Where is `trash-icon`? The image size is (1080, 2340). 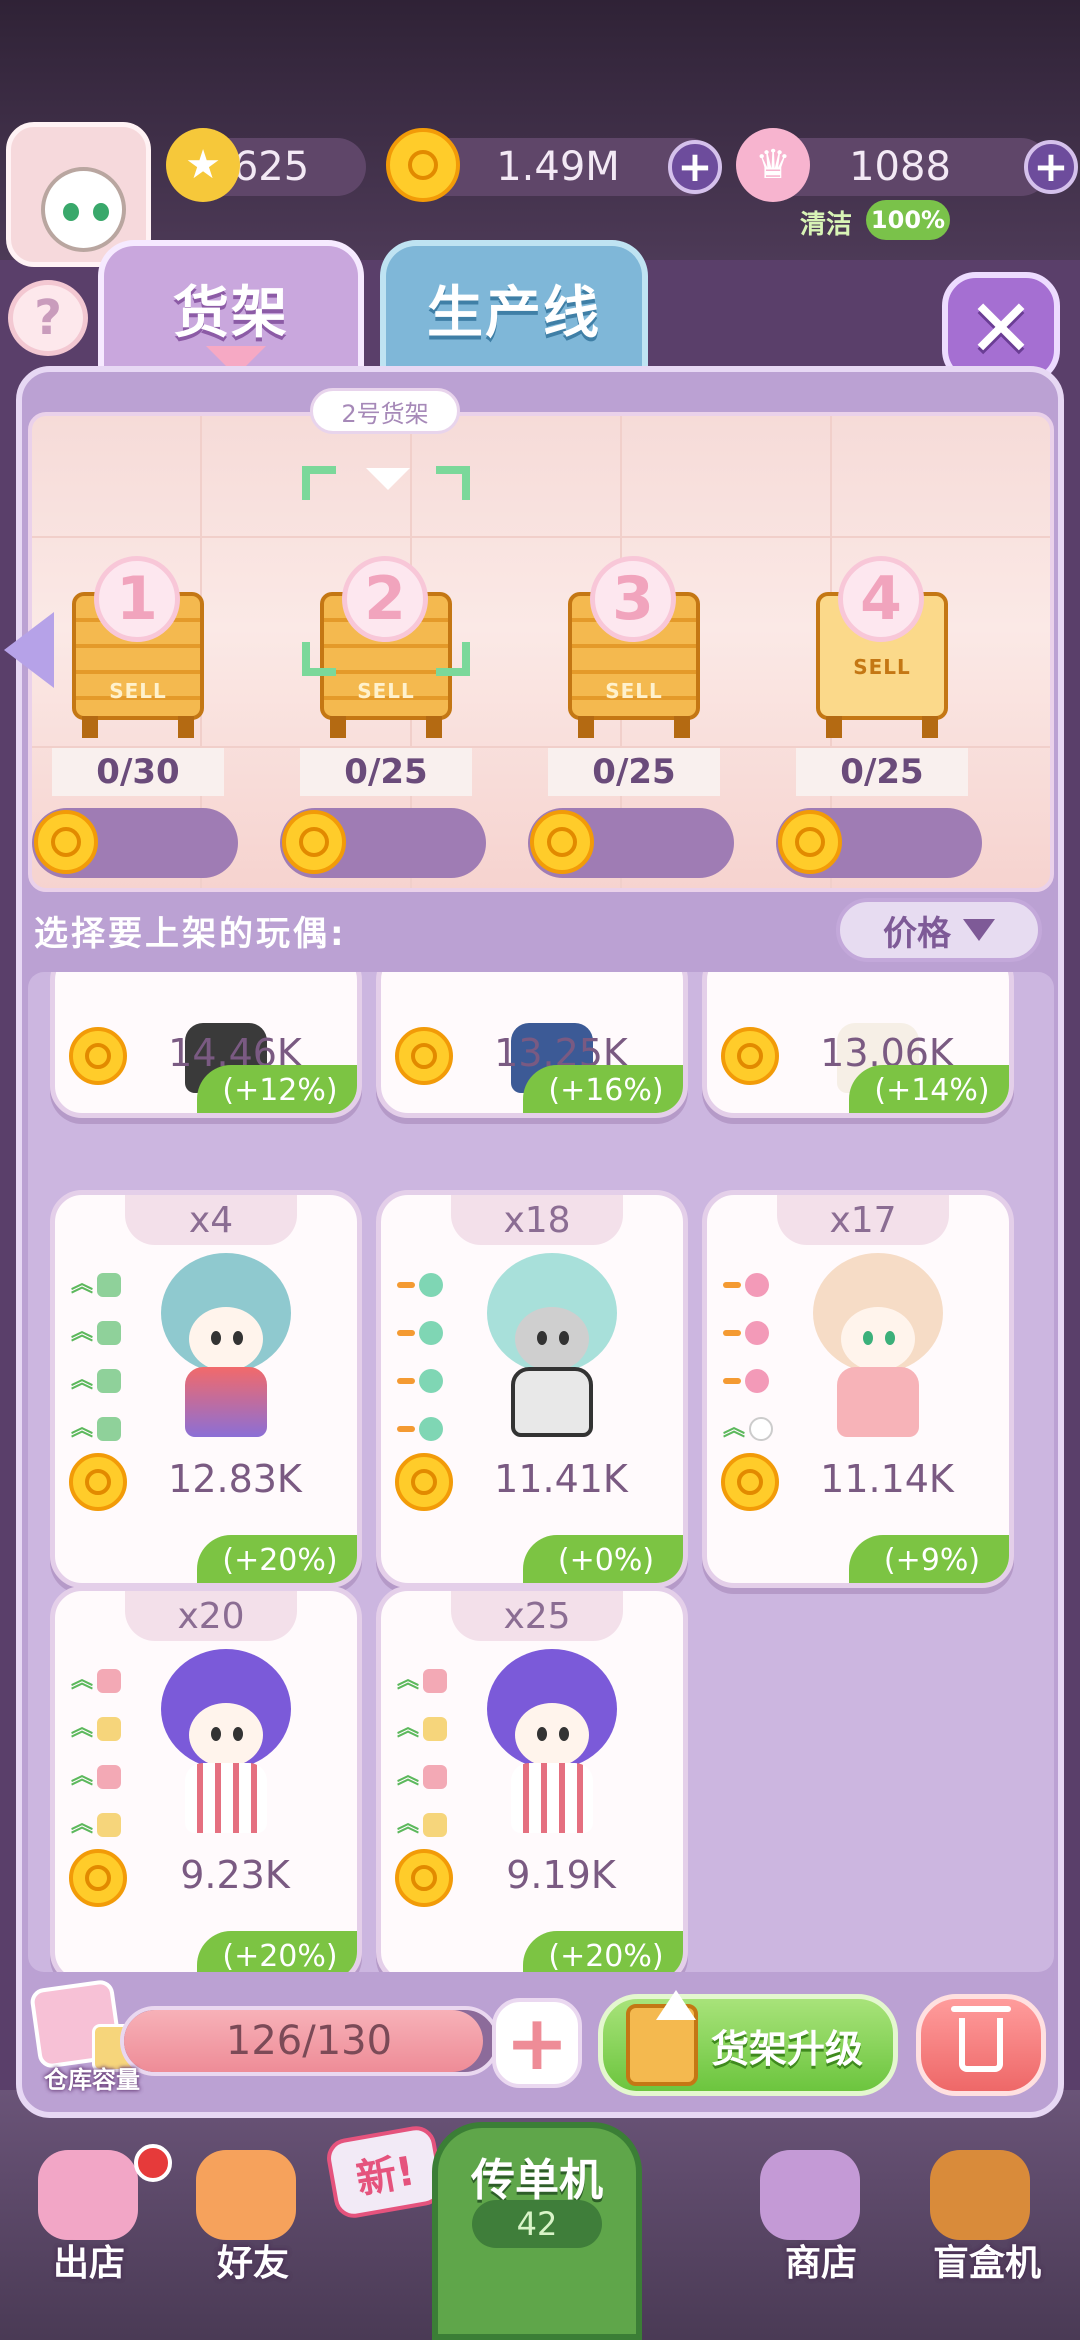 trash-icon is located at coordinates (981, 2039).